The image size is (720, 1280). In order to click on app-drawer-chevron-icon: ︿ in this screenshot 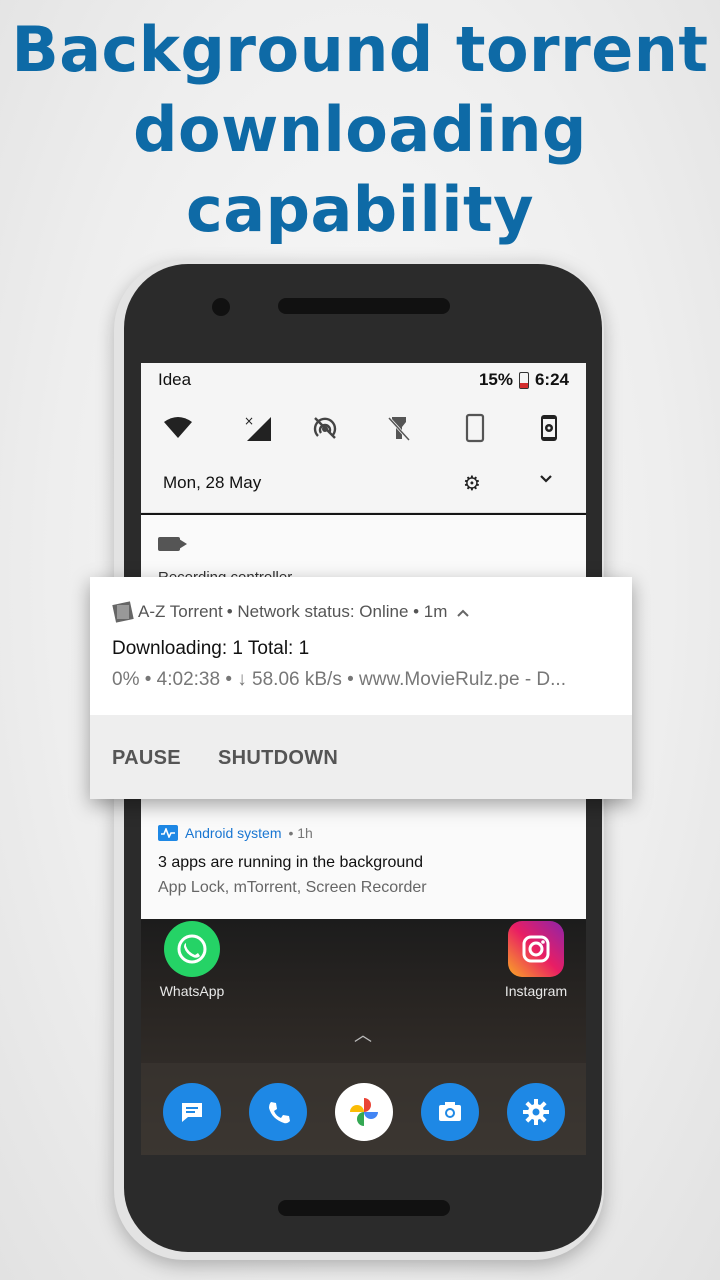, I will do `click(363, 1034)`.